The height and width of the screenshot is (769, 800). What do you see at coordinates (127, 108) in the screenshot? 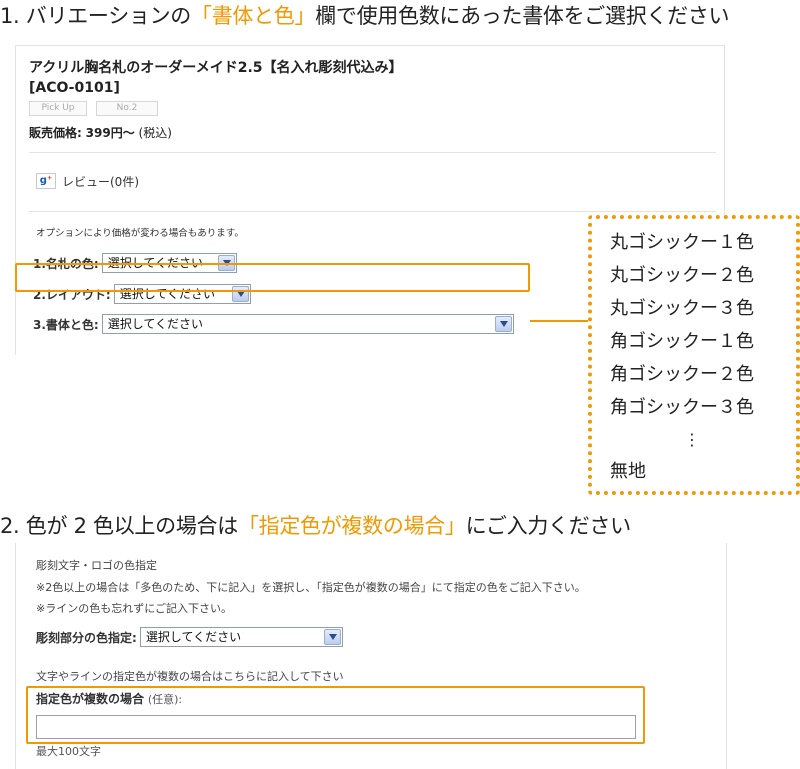
I see `tag-rank: No.2` at bounding box center [127, 108].